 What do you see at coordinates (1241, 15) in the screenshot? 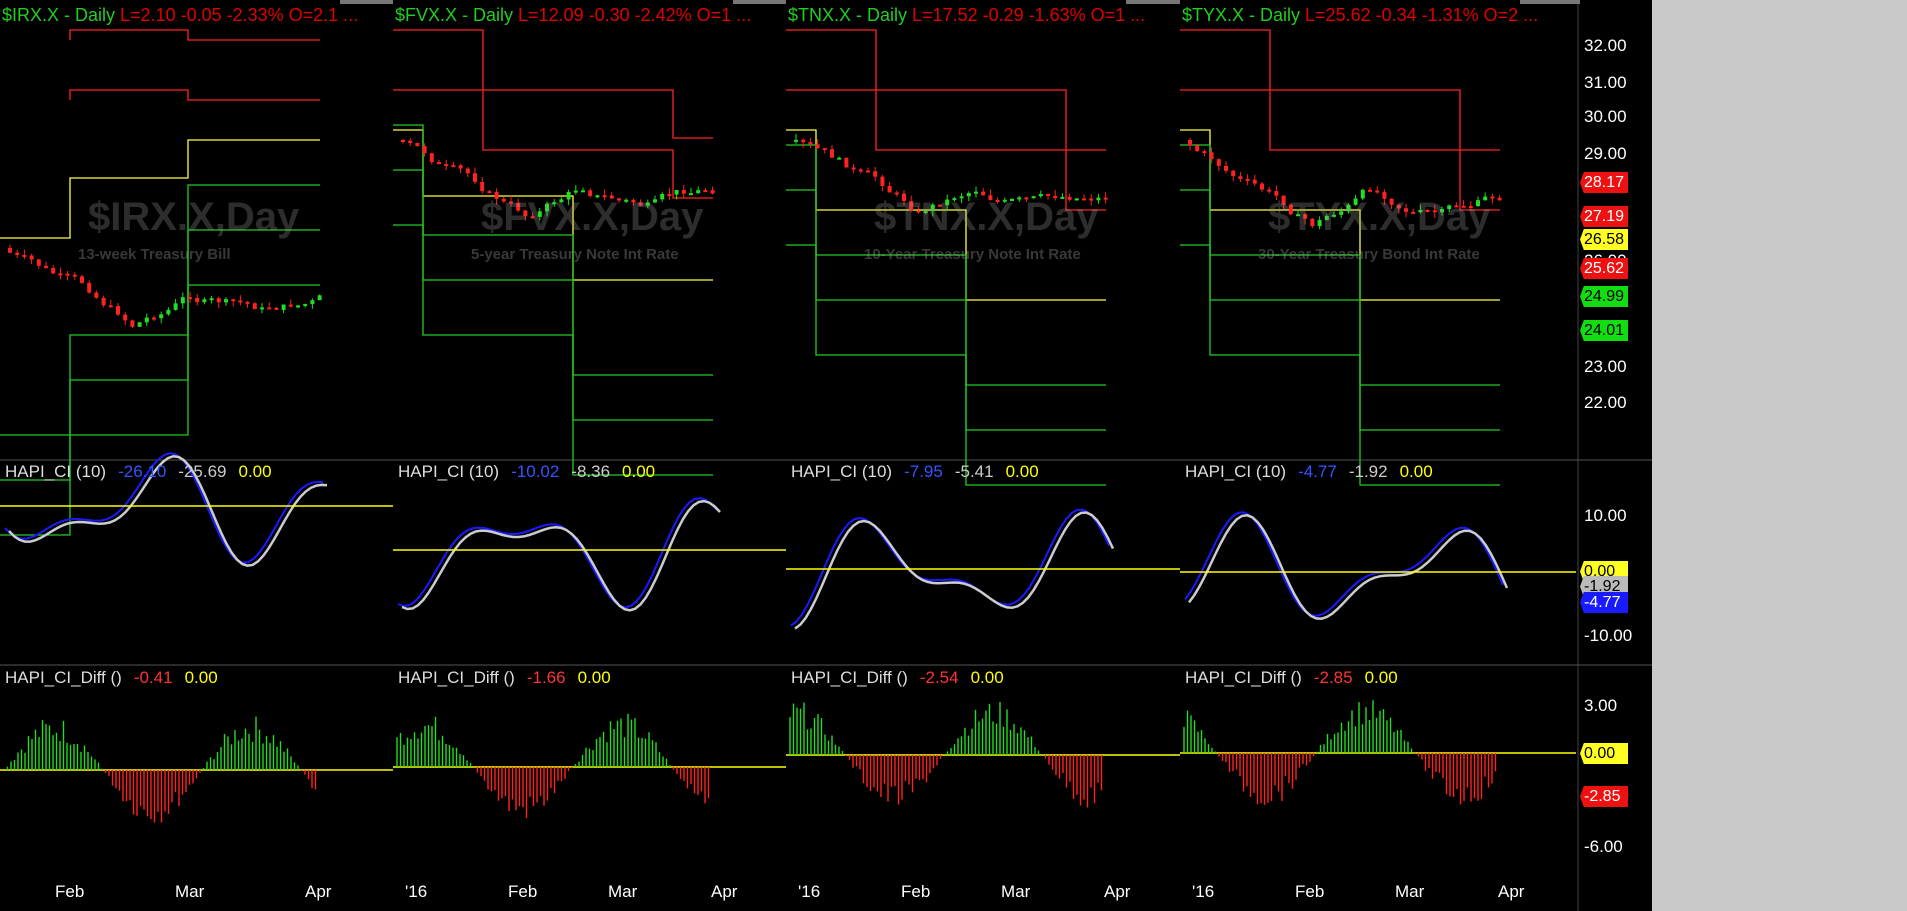
I see `symbol-label: $TYX.X - Daily` at bounding box center [1241, 15].